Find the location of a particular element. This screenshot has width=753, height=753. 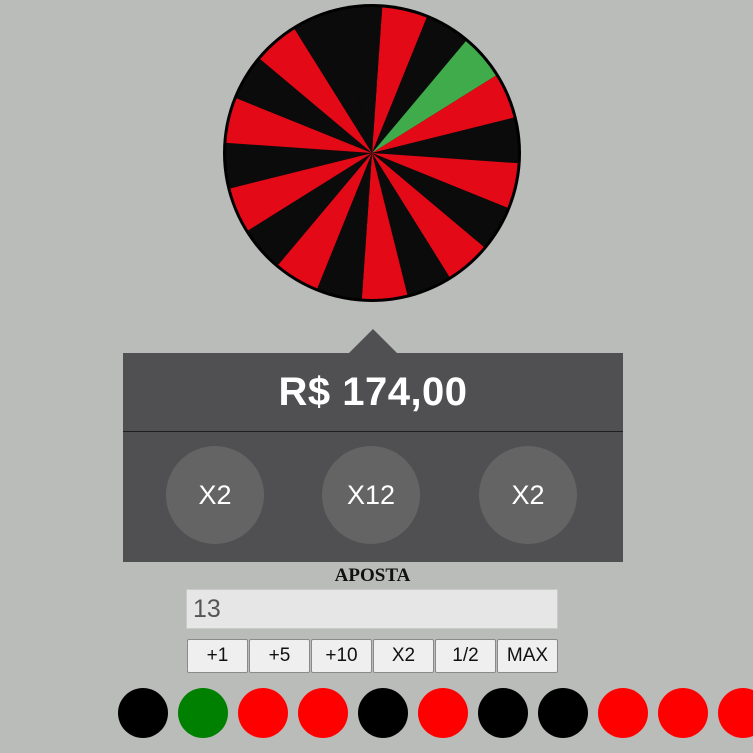

bet-amount-input is located at coordinates (372, 609).